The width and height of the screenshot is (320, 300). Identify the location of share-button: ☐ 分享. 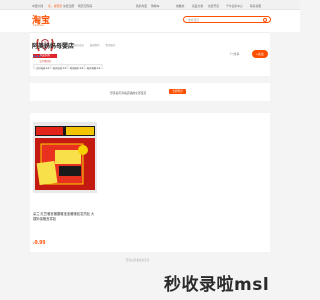
(234, 54).